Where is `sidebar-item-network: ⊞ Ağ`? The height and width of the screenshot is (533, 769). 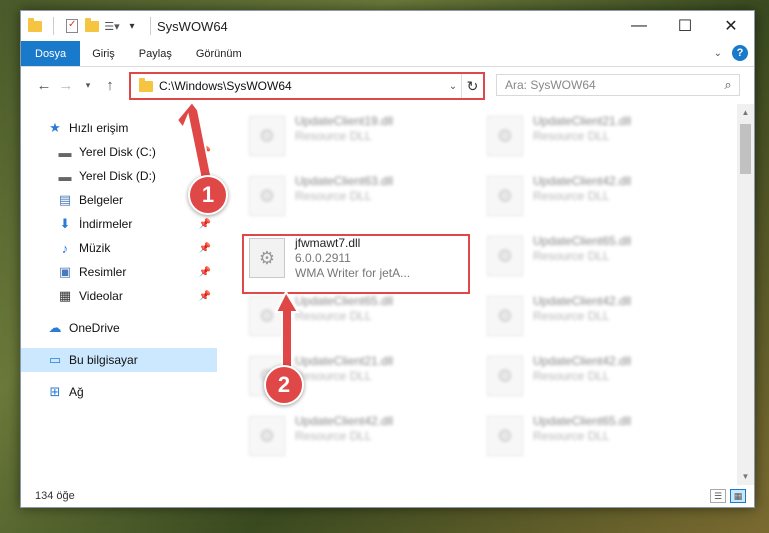 sidebar-item-network: ⊞ Ağ is located at coordinates (119, 392).